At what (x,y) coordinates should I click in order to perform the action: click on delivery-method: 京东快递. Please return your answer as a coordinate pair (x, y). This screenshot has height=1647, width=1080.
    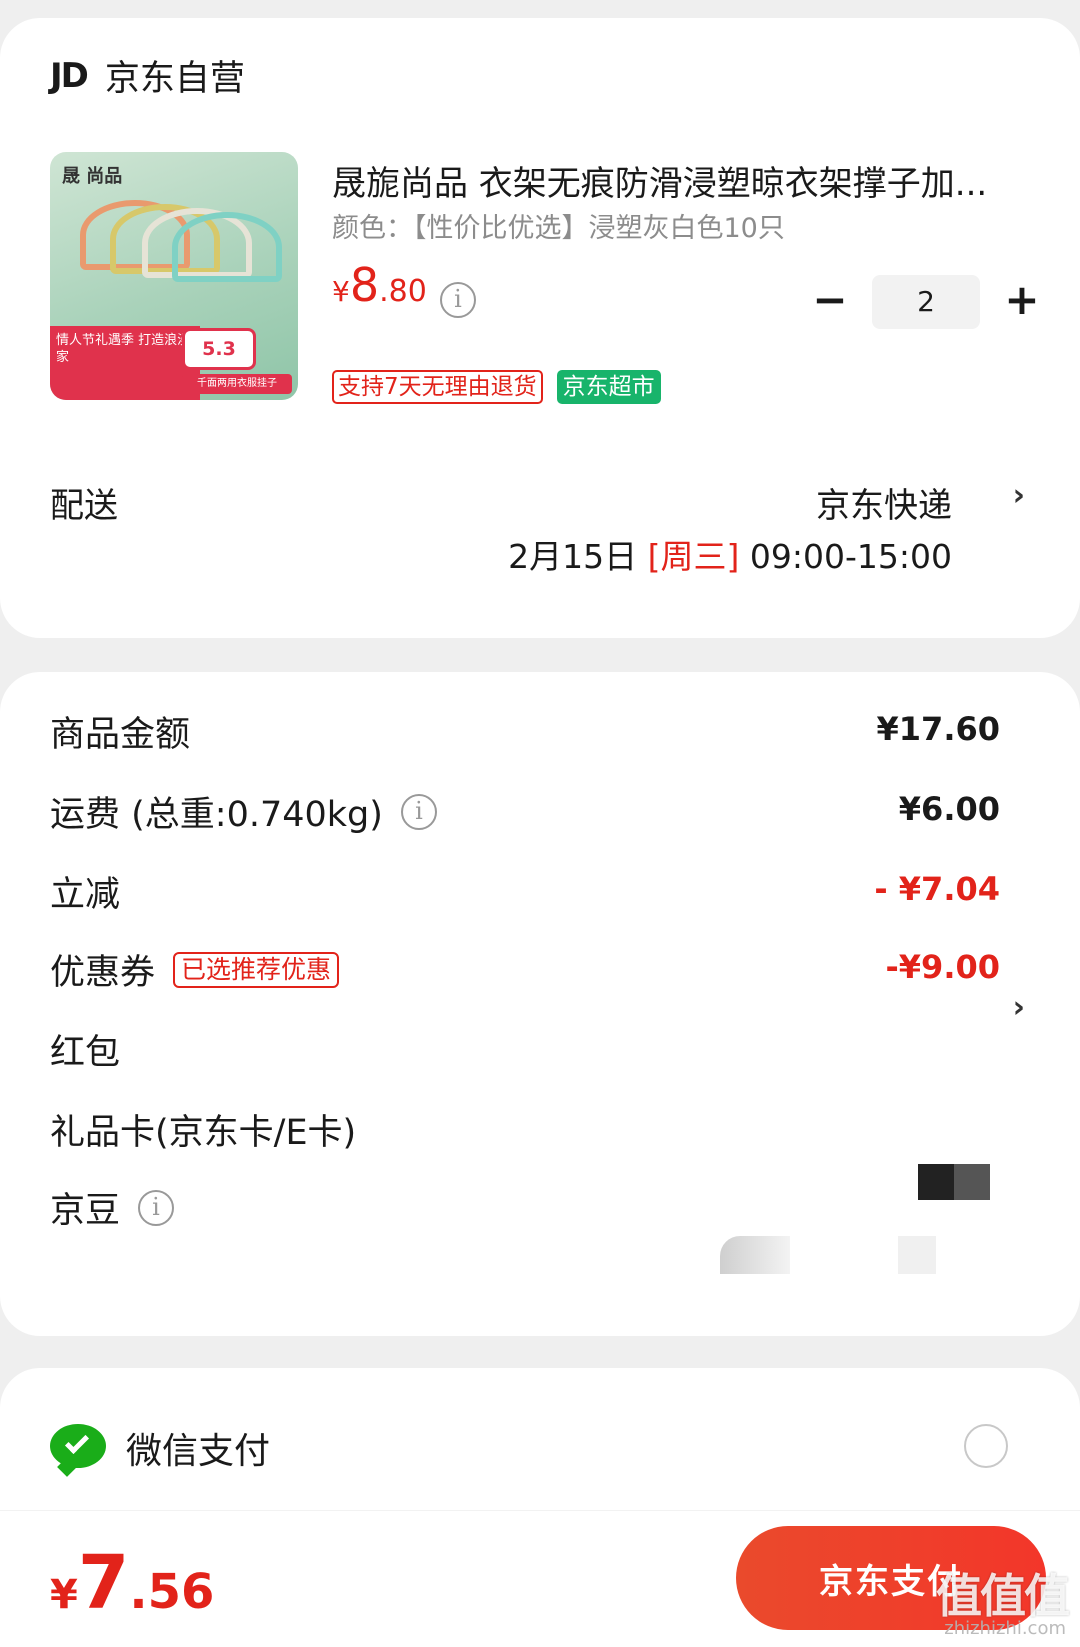
    Looking at the image, I should click on (884, 502).